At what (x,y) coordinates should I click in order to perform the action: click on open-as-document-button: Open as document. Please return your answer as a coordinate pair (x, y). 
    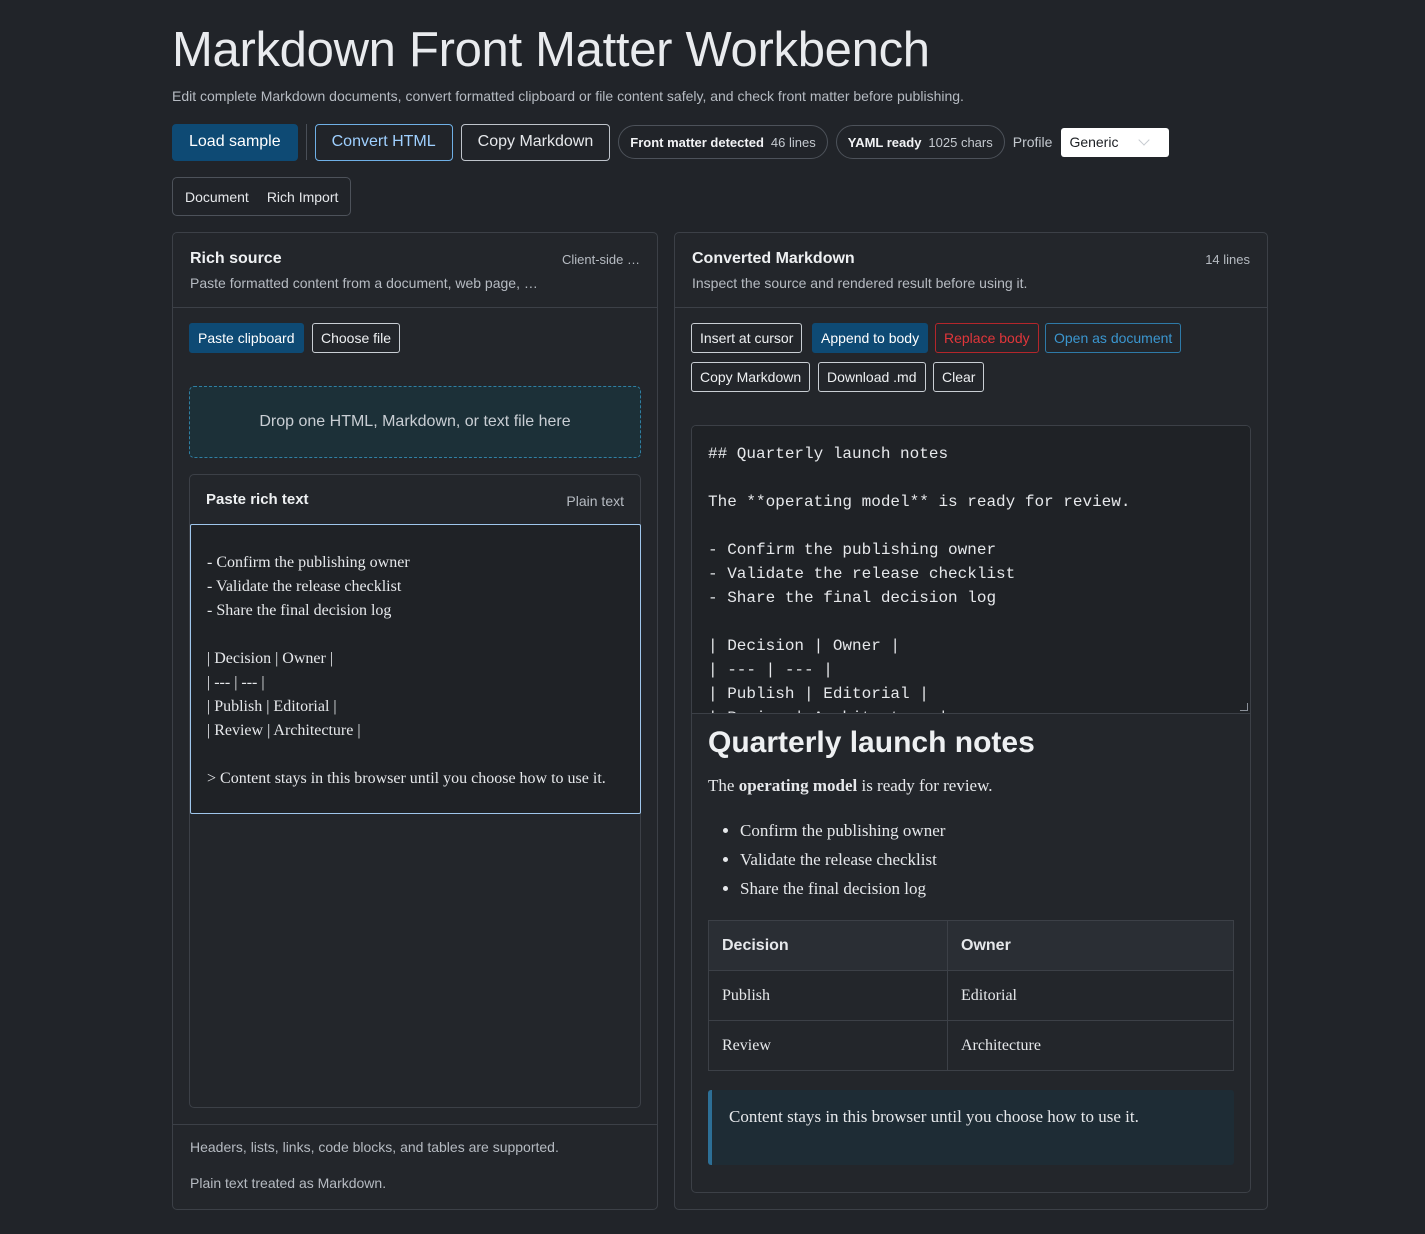
    Looking at the image, I should click on (1113, 338).